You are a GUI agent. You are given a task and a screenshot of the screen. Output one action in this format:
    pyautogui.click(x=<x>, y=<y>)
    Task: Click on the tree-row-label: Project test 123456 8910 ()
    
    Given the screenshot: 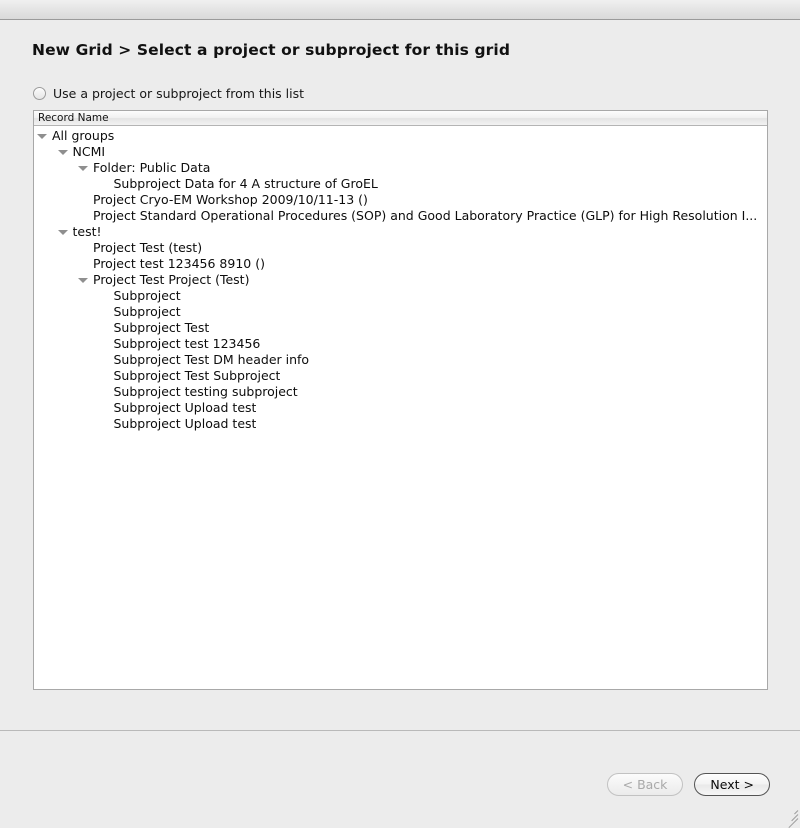 What is the action you would take?
    pyautogui.click(x=179, y=263)
    